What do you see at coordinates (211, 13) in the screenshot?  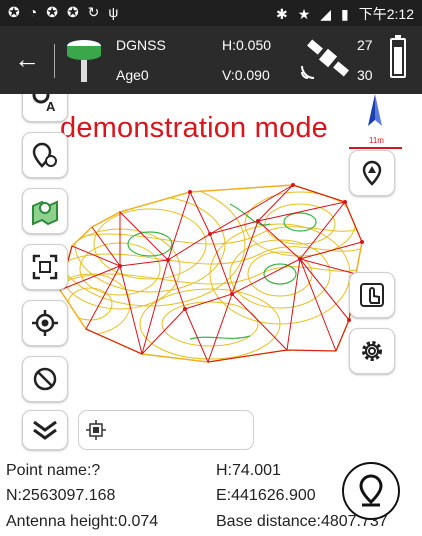 I see `status-bar: ✪ ◔ ✪ ✪ ↻ ψ ✱ ★ ◢ ▮ 下午2:12` at bounding box center [211, 13].